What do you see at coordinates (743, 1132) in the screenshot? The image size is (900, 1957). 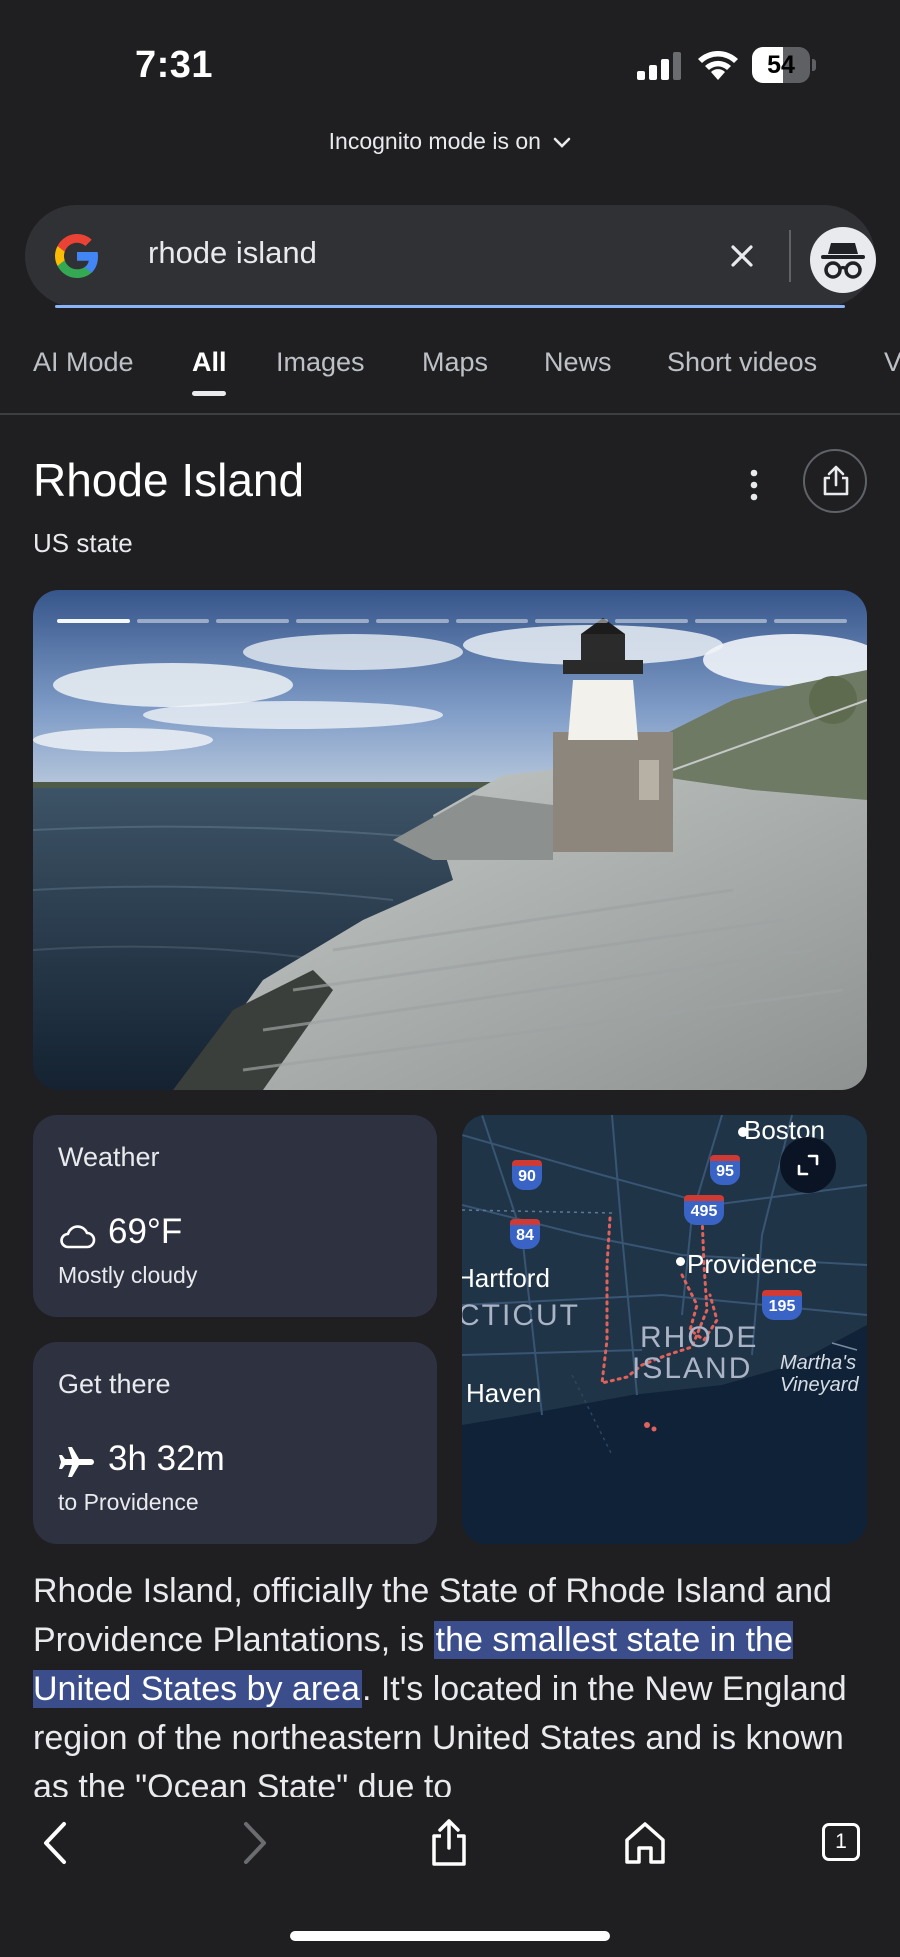 I see `boston-marker-dot` at bounding box center [743, 1132].